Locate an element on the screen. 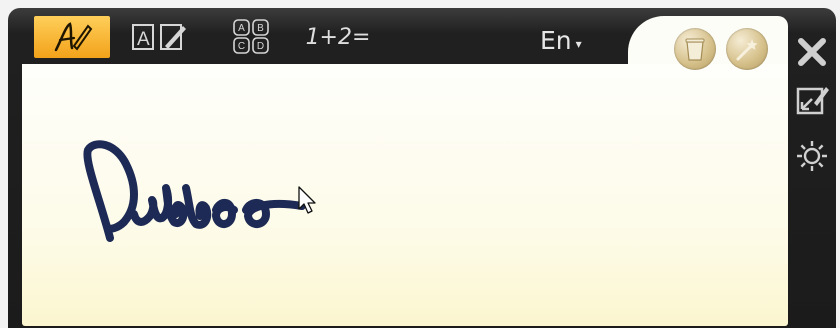 The image size is (840, 328). text-box-pen-icon: A is located at coordinates (159, 37).